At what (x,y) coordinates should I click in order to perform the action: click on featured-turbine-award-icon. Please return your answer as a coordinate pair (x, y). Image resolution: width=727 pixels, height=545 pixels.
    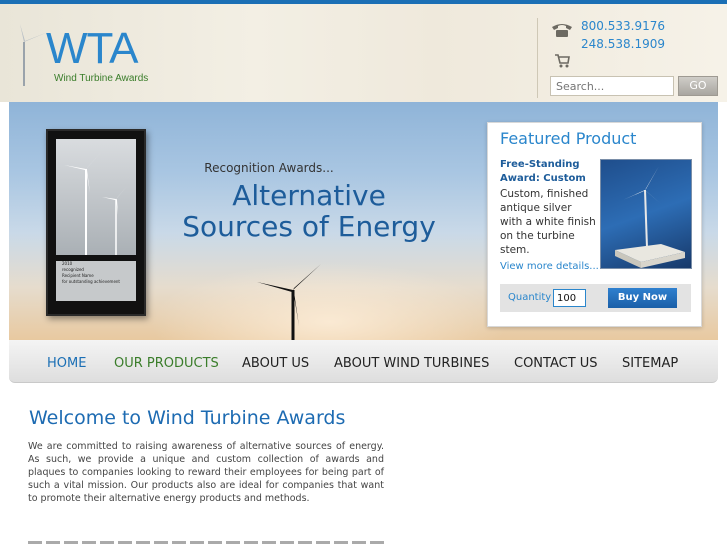
    Looking at the image, I should click on (650, 217).